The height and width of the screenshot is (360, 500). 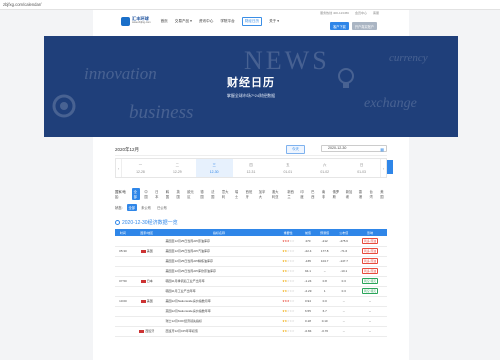 I want to click on nav-label: 财经日历, so click(x=252, y=20).